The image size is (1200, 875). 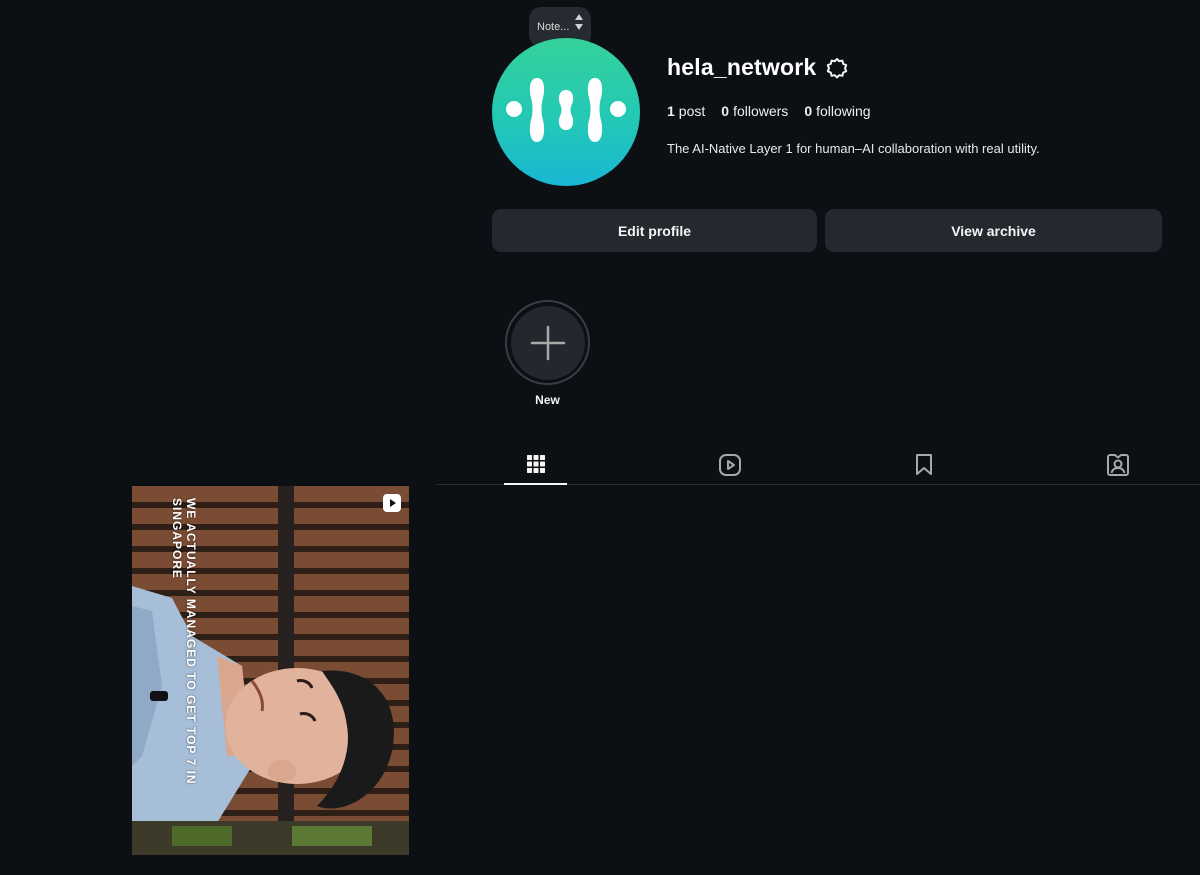 I want to click on tab-tagged, so click(x=1117, y=464).